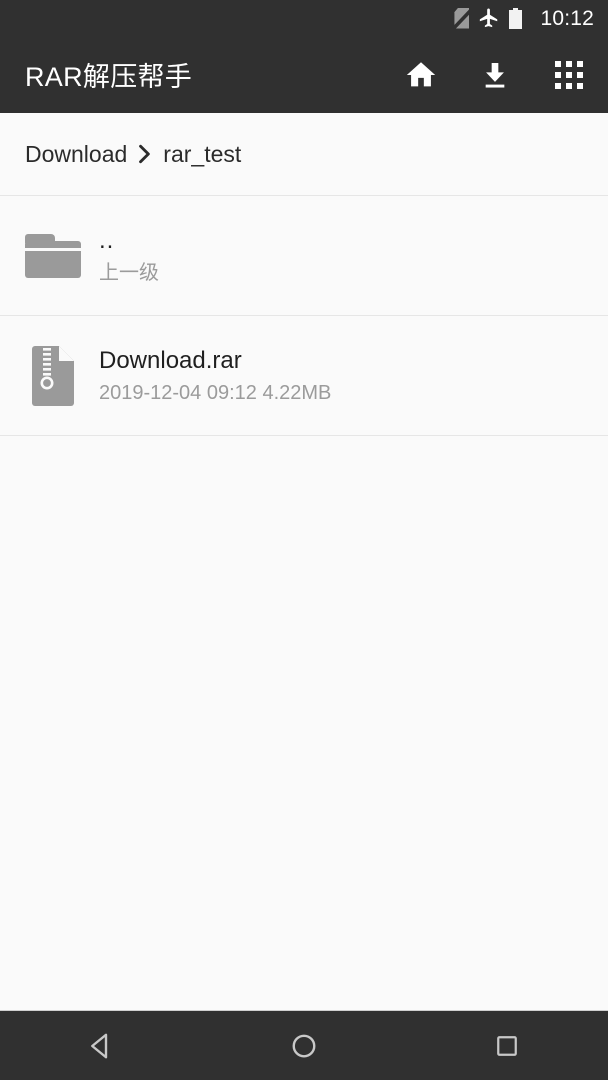 This screenshot has width=608, height=1080. Describe the element at coordinates (516, 18) in the screenshot. I see `battery-icon` at that location.